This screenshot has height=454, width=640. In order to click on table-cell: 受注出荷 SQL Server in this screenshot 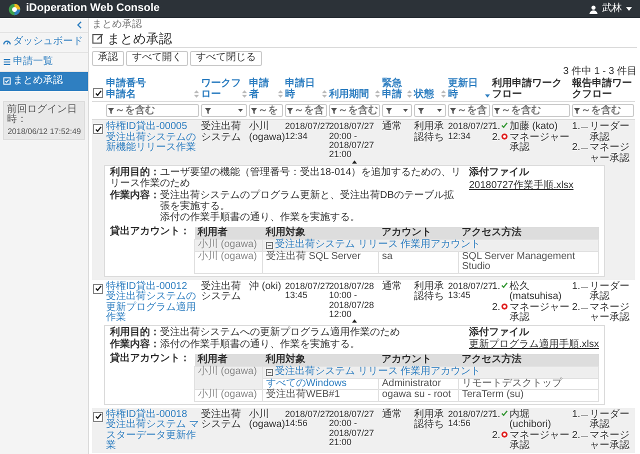, I will do `click(320, 262)`.